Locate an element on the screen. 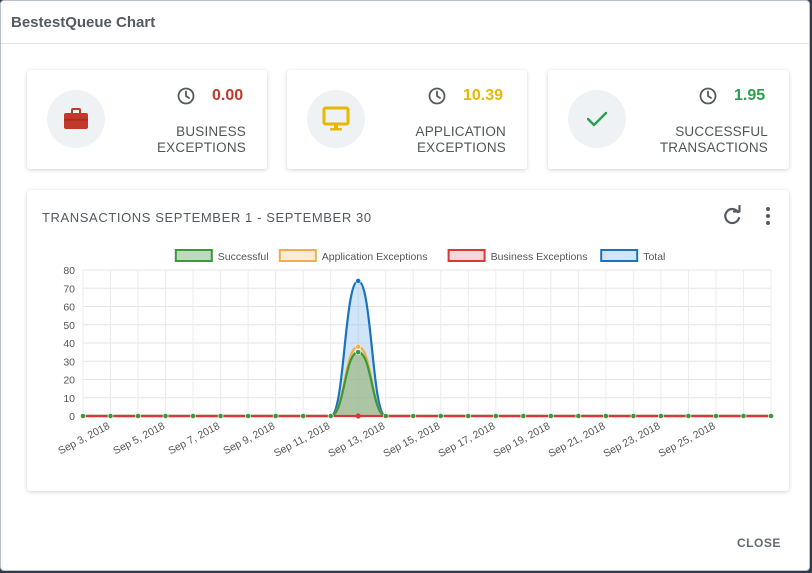 The height and width of the screenshot is (573, 812). legend-label: Business Exceptions is located at coordinates (539, 257).